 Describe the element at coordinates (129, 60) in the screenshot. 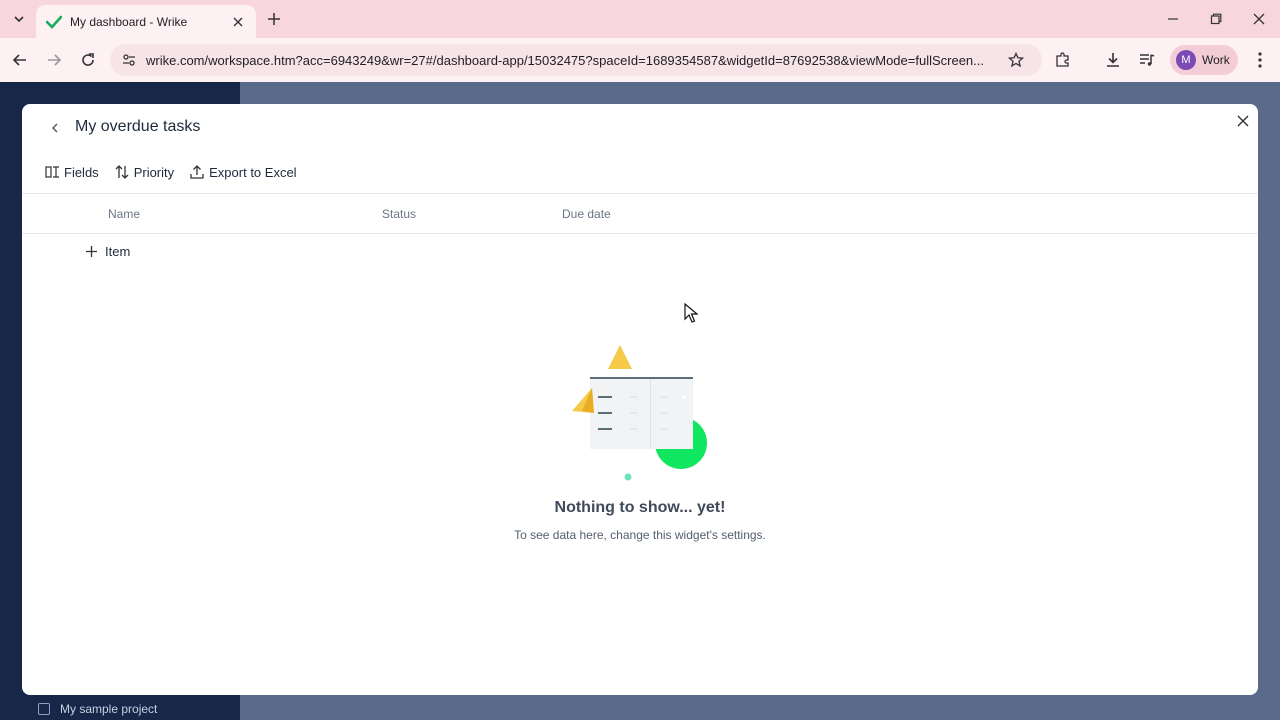

I see `site-settings-icon` at that location.